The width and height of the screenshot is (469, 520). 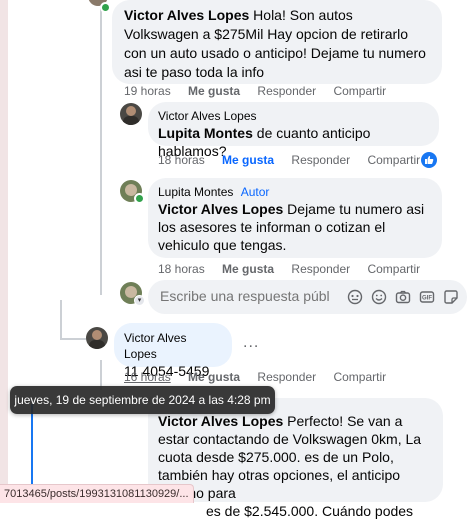 What do you see at coordinates (429, 160) in the screenshot?
I see `like-reaction-icon` at bounding box center [429, 160].